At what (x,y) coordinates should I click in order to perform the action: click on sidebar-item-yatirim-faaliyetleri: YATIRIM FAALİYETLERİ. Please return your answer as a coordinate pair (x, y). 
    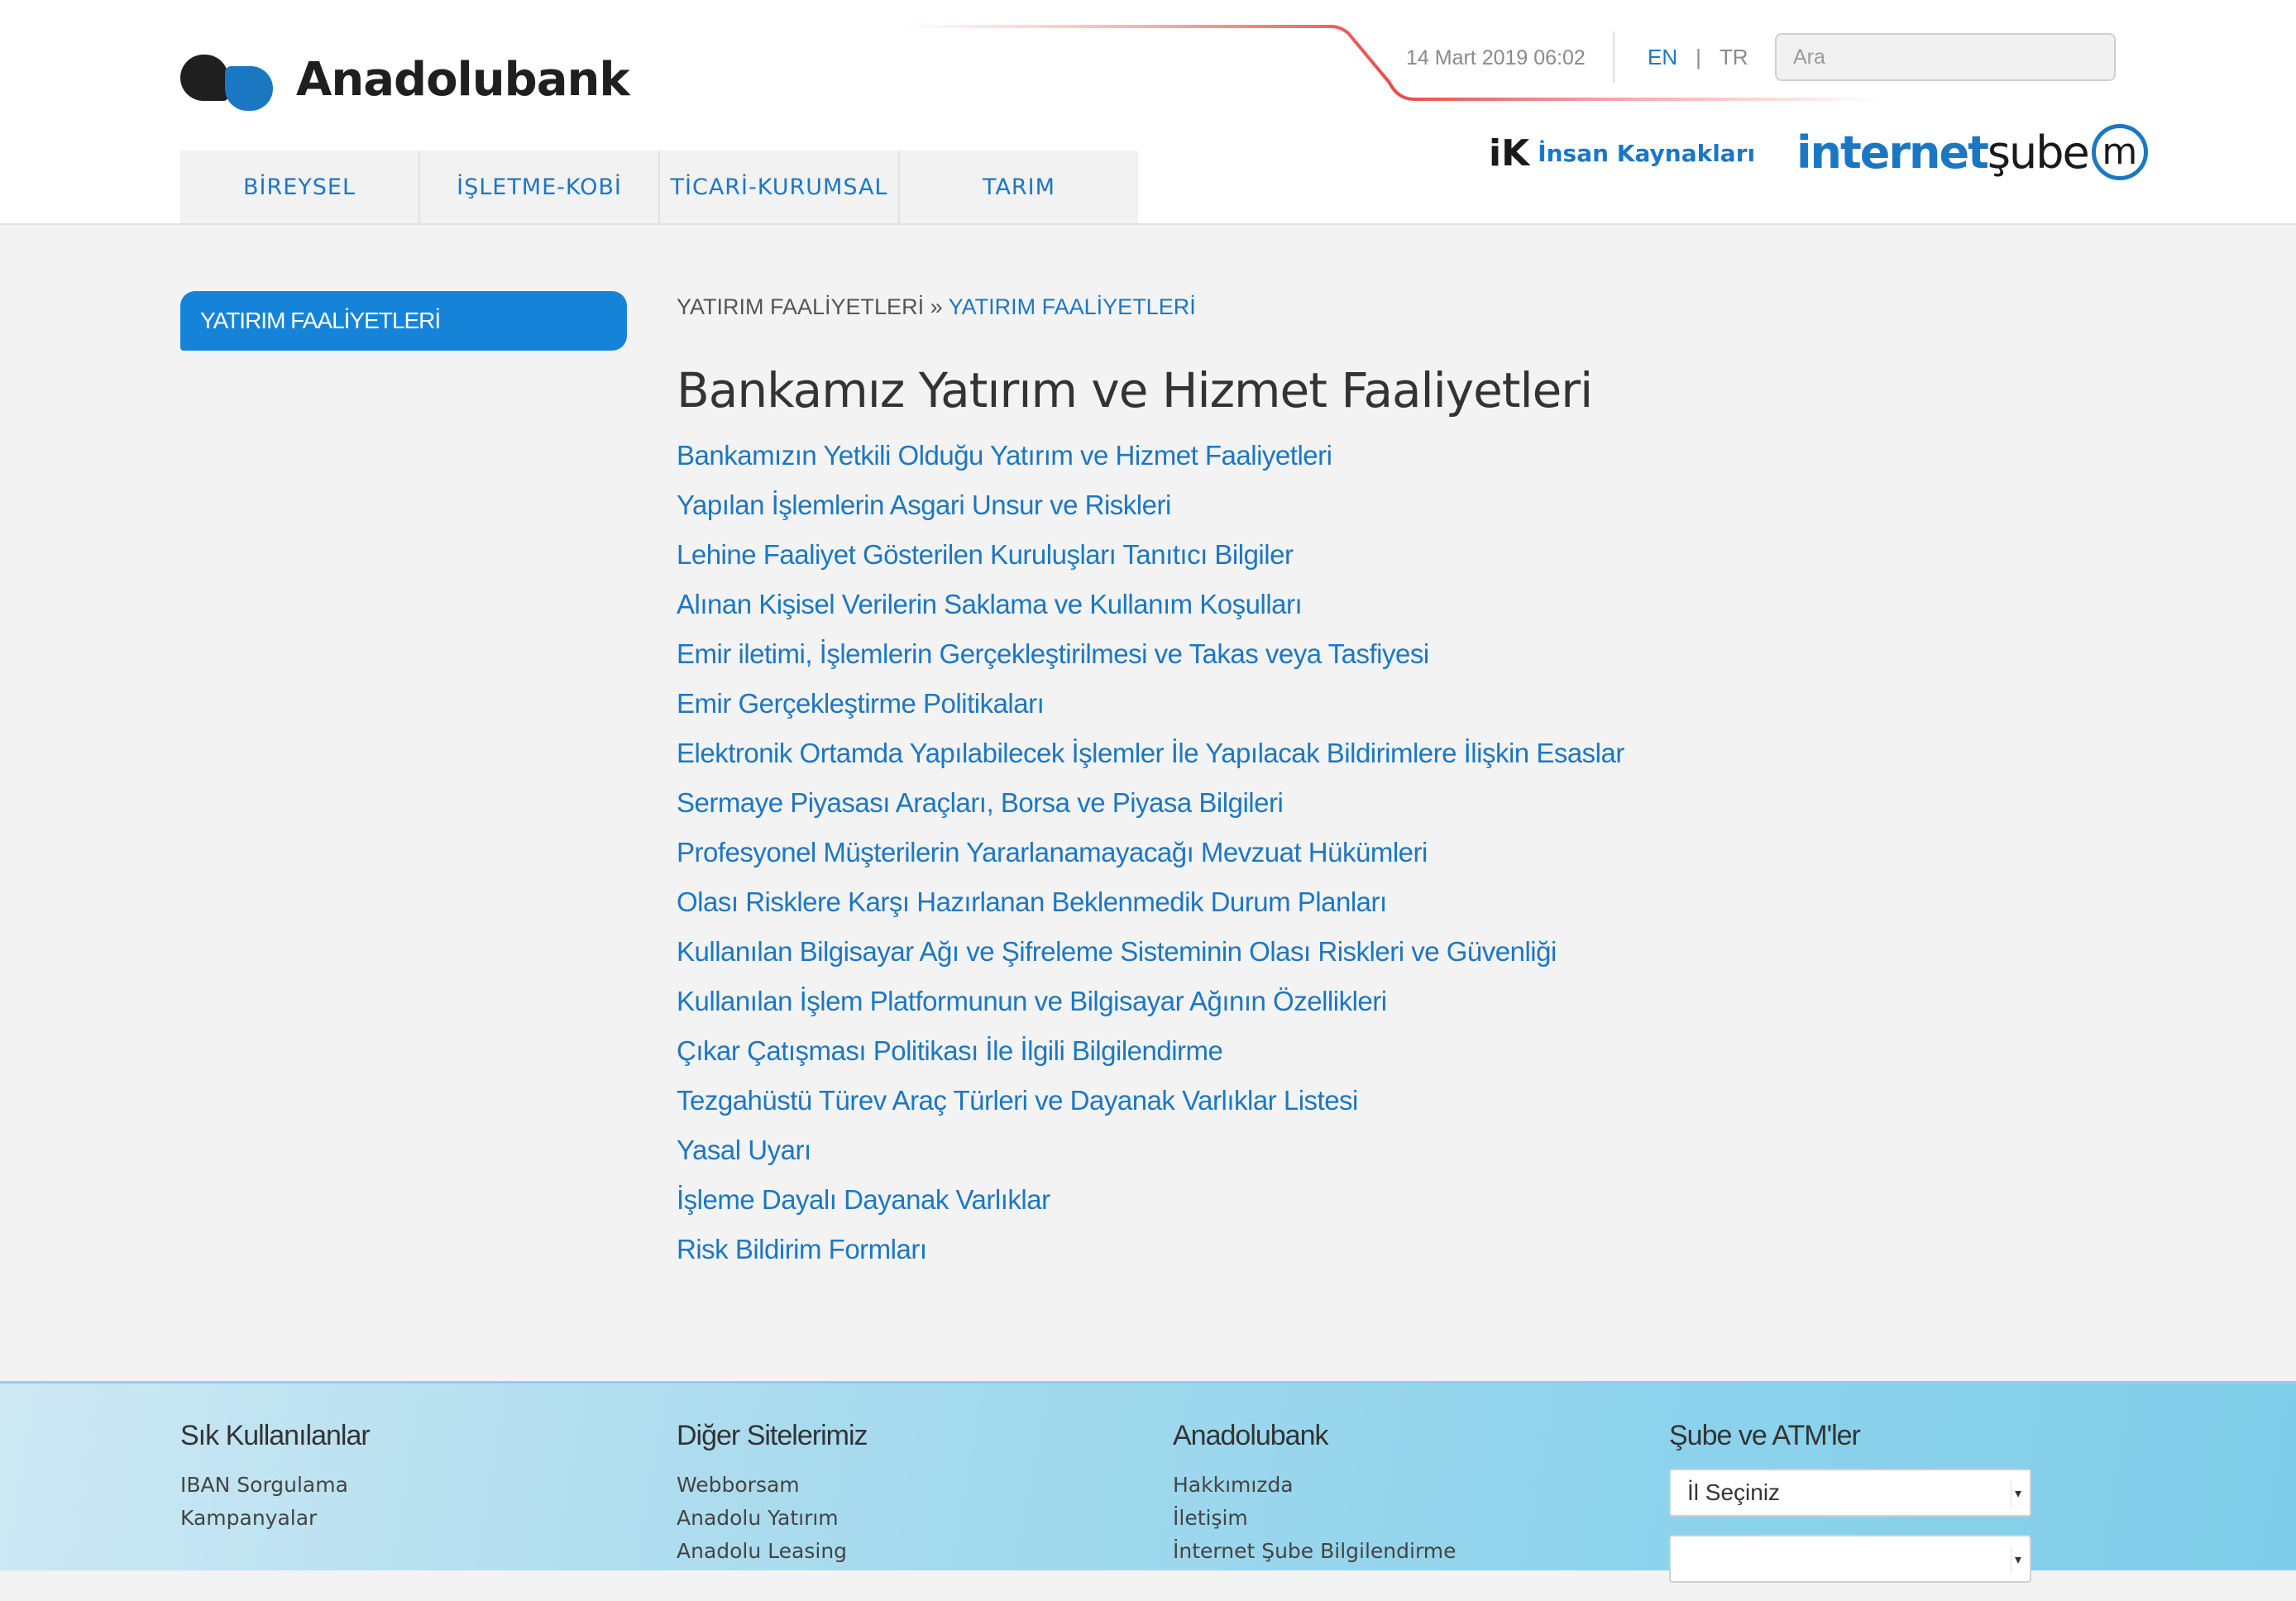
    Looking at the image, I should click on (403, 321).